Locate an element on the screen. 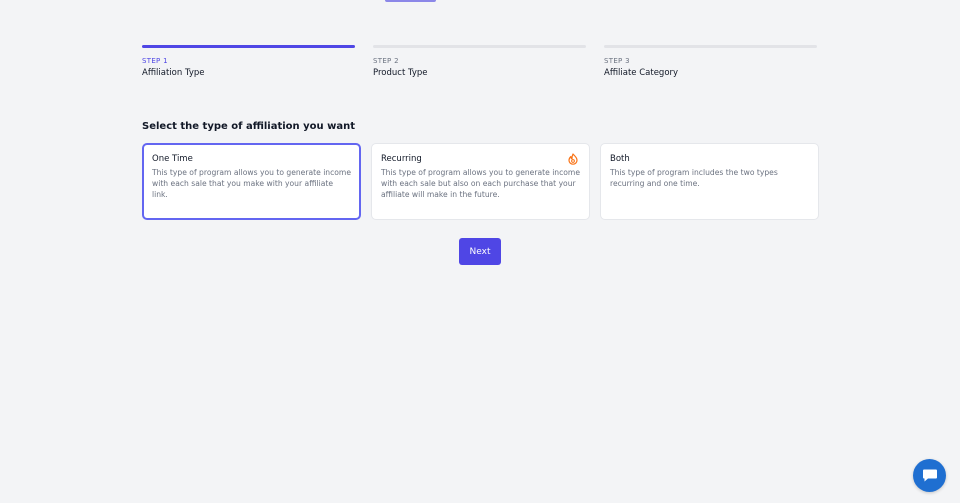  chat-launcher-button is located at coordinates (929, 475).